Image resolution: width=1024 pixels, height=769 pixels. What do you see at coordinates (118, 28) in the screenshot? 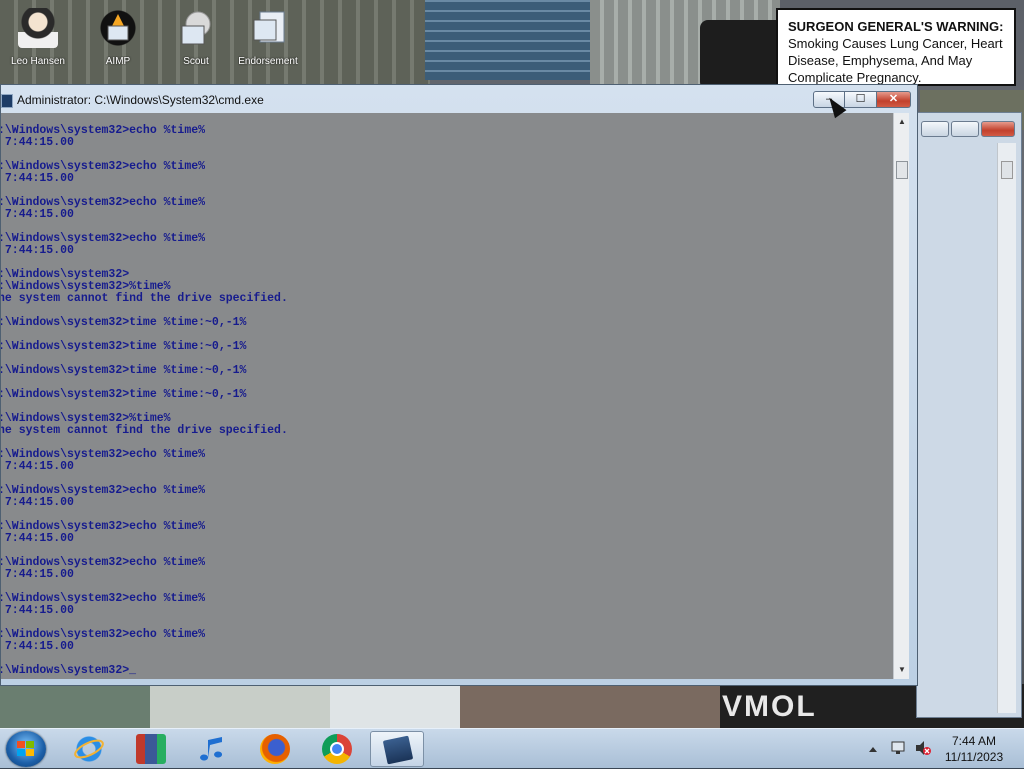
I see `aimp-icon` at bounding box center [118, 28].